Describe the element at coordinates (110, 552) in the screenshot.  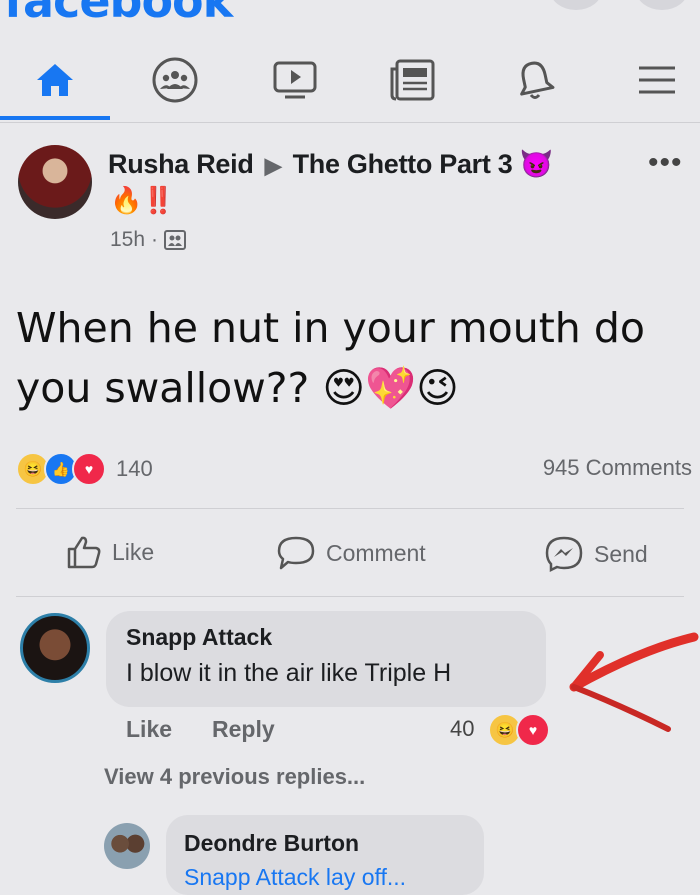
I see `like-button: Like` at that location.